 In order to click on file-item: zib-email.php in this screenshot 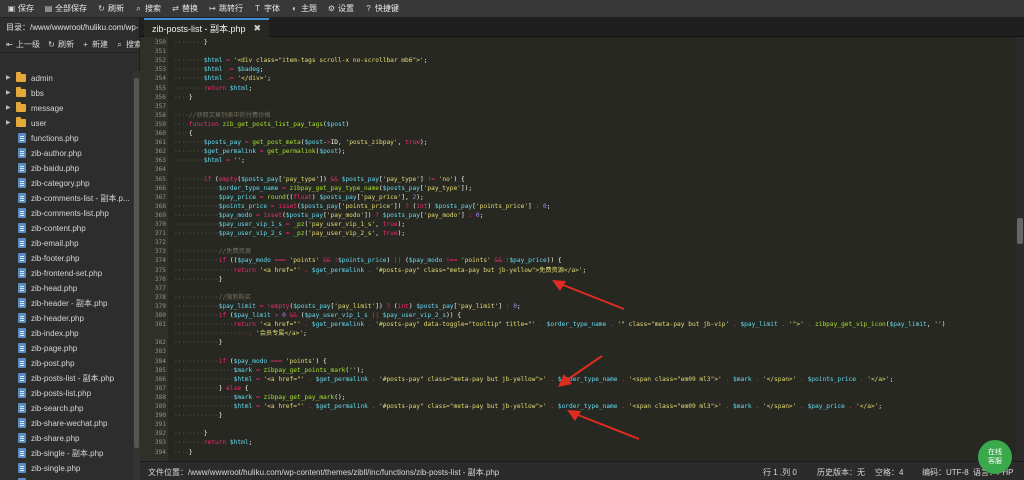, I will do `click(66, 243)`.